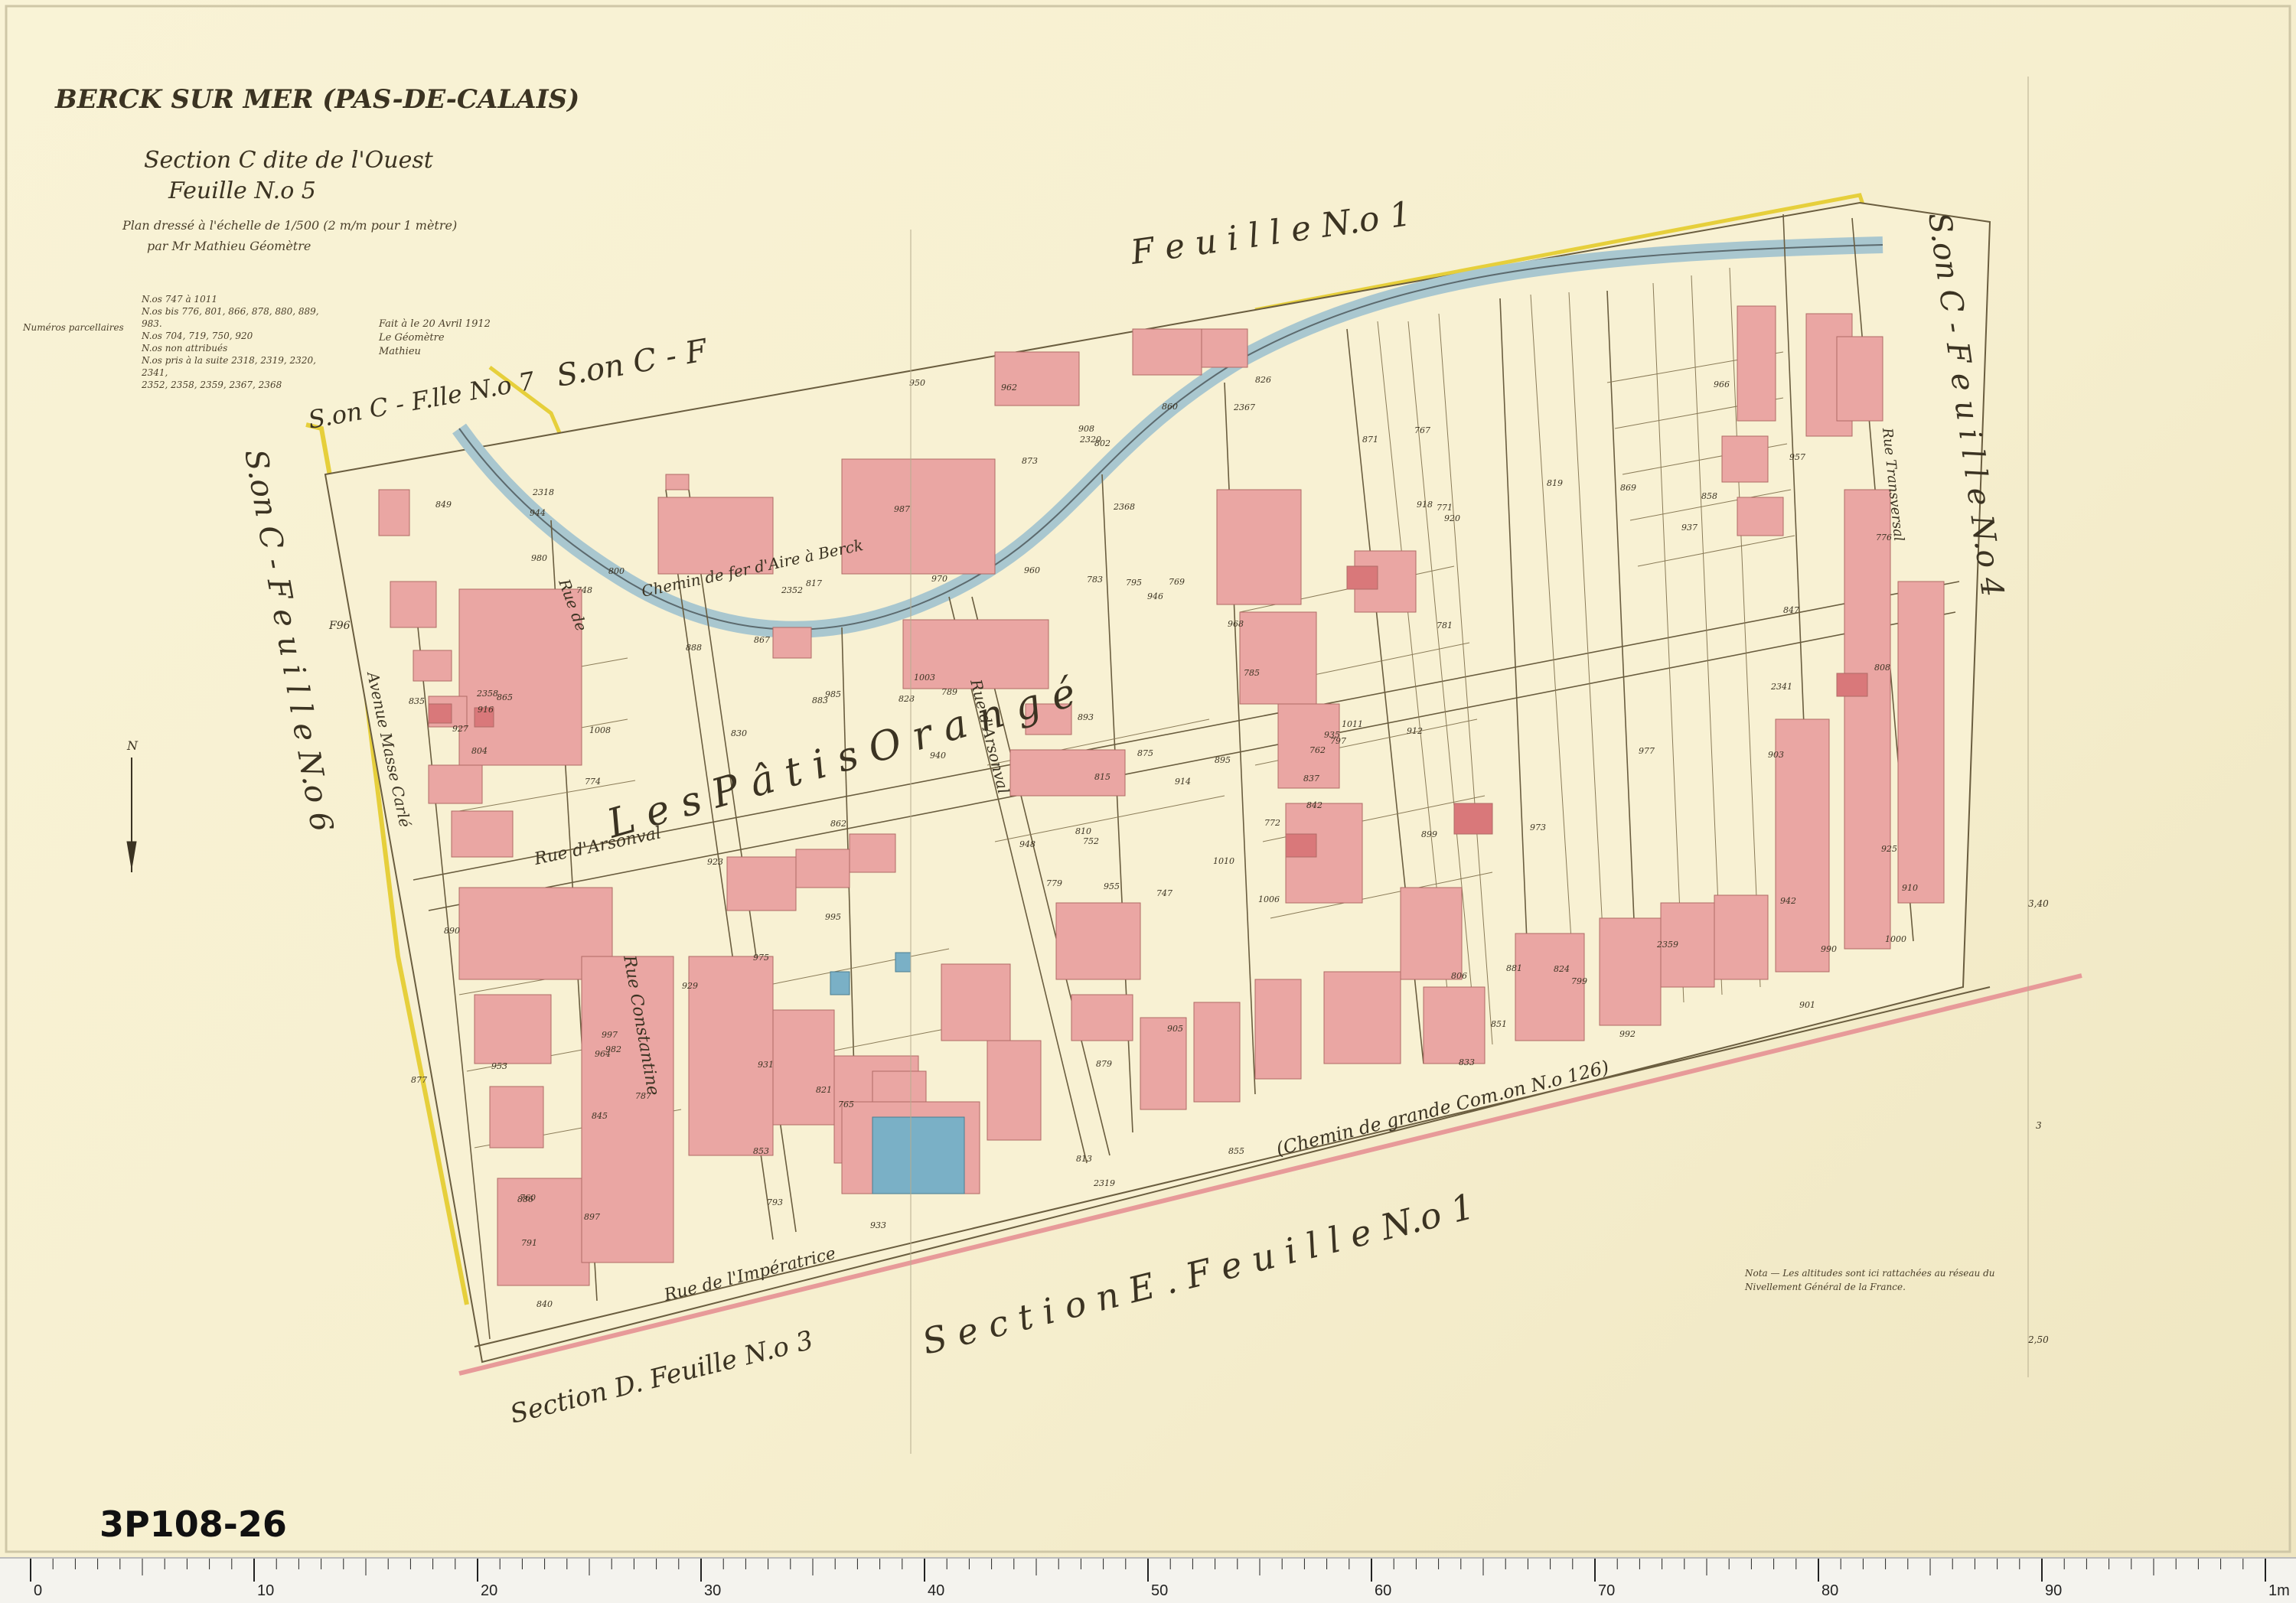 The height and width of the screenshot is (1603, 2296). I want to click on parcel-number: 897, so click(592, 1217).